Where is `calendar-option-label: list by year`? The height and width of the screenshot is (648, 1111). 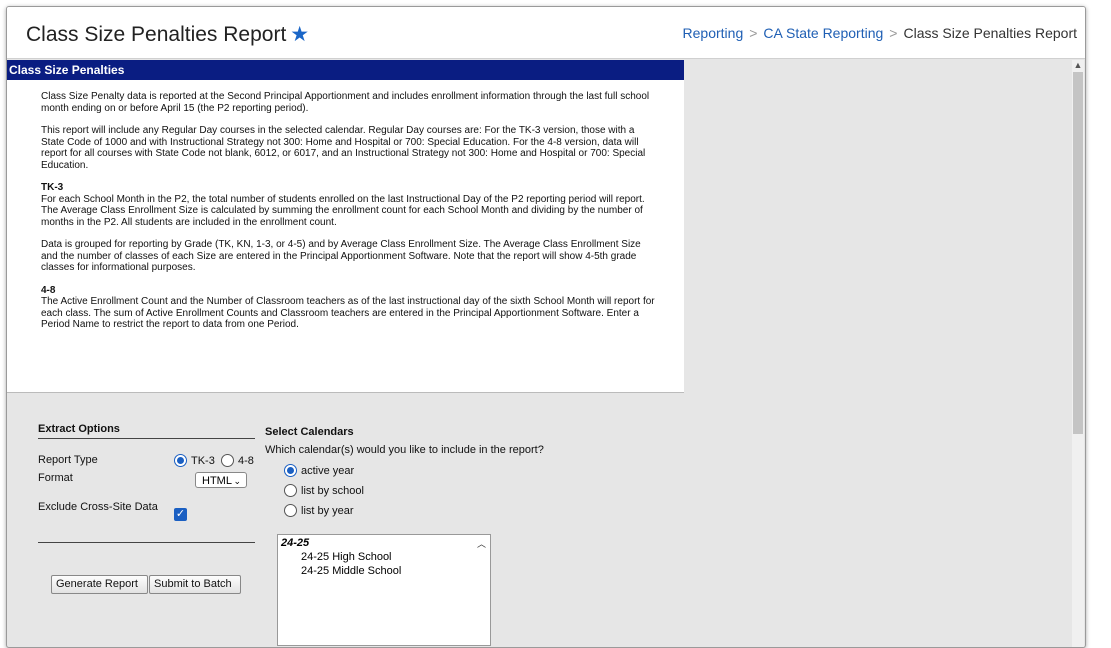 calendar-option-label: list by year is located at coordinates (327, 510).